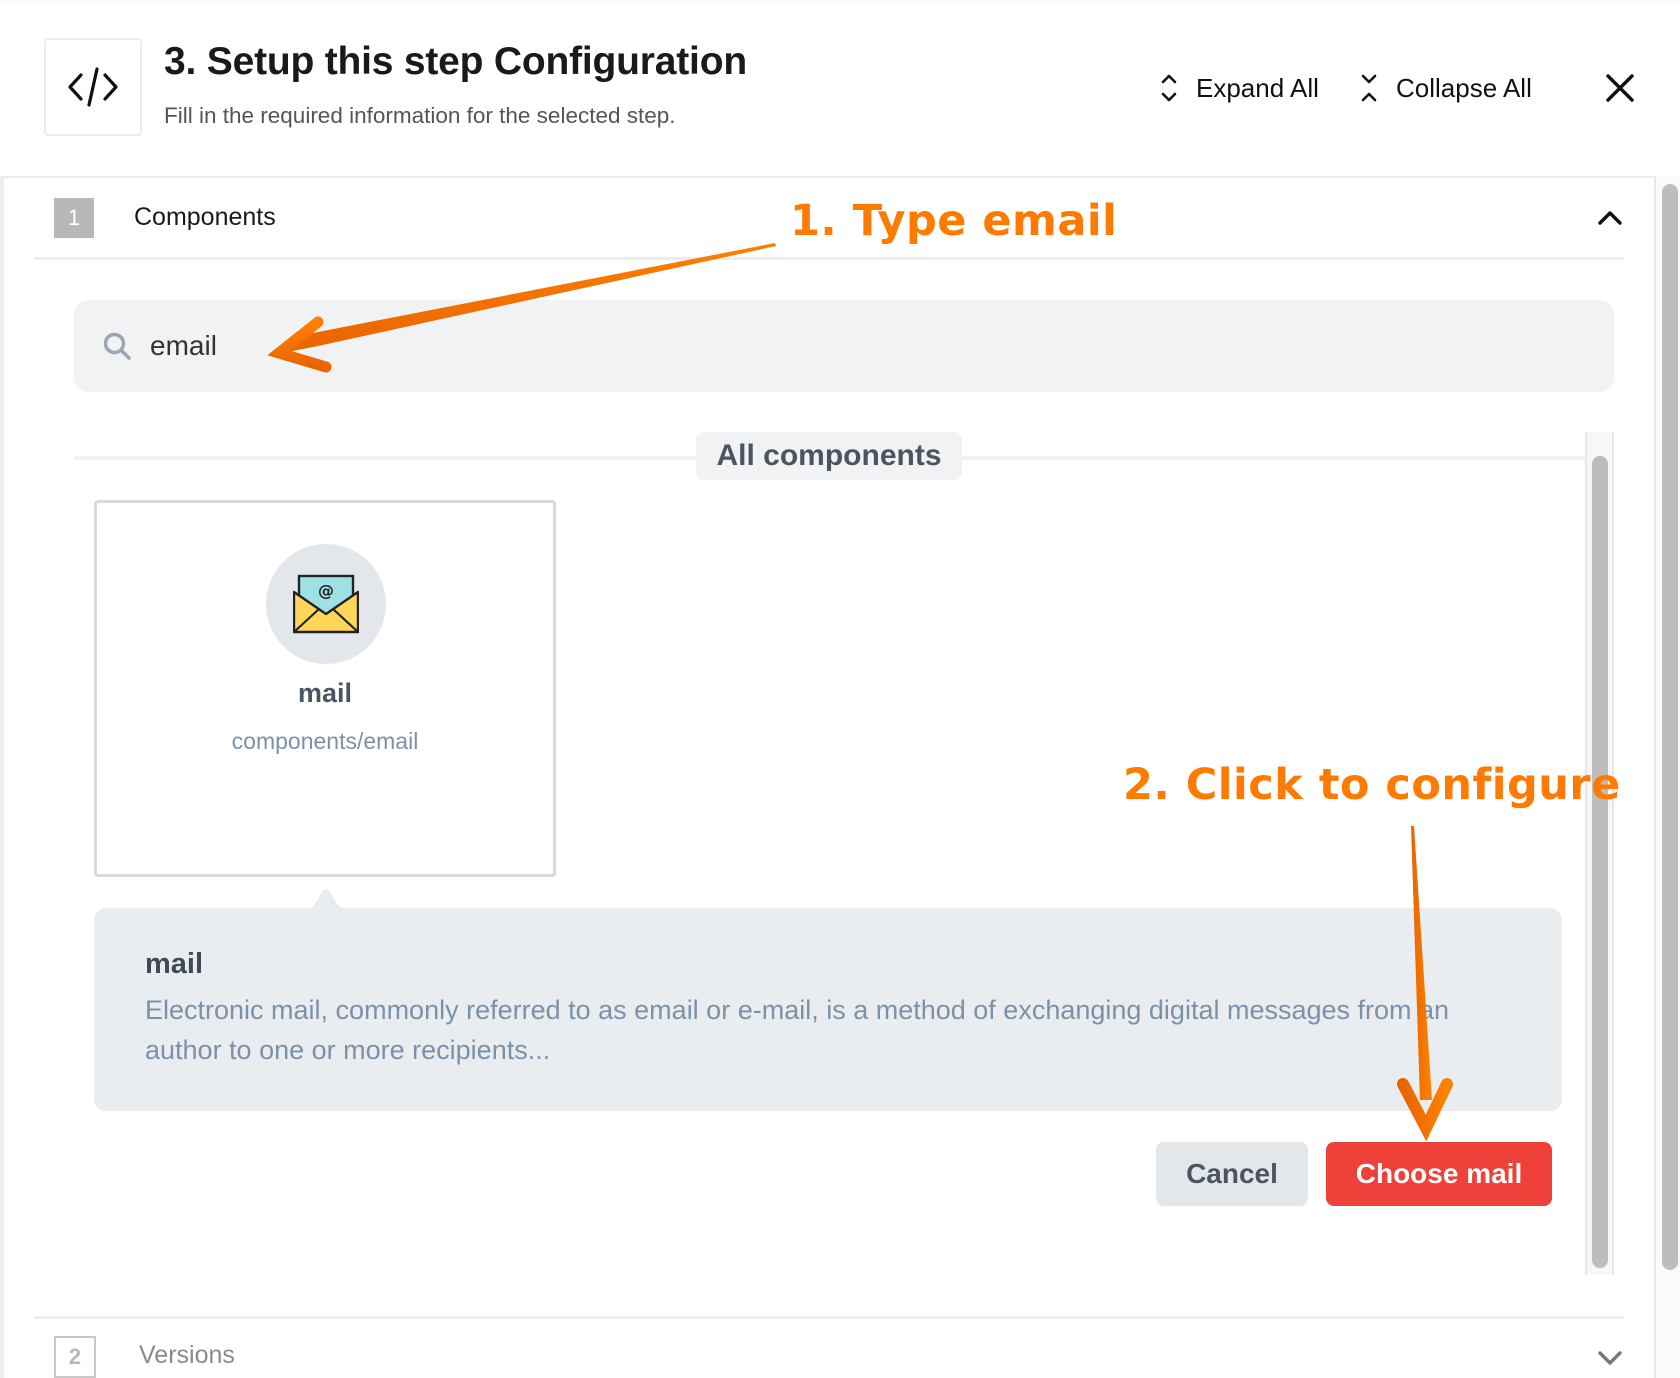  I want to click on components-scrollbar-thumb, so click(1600, 862).